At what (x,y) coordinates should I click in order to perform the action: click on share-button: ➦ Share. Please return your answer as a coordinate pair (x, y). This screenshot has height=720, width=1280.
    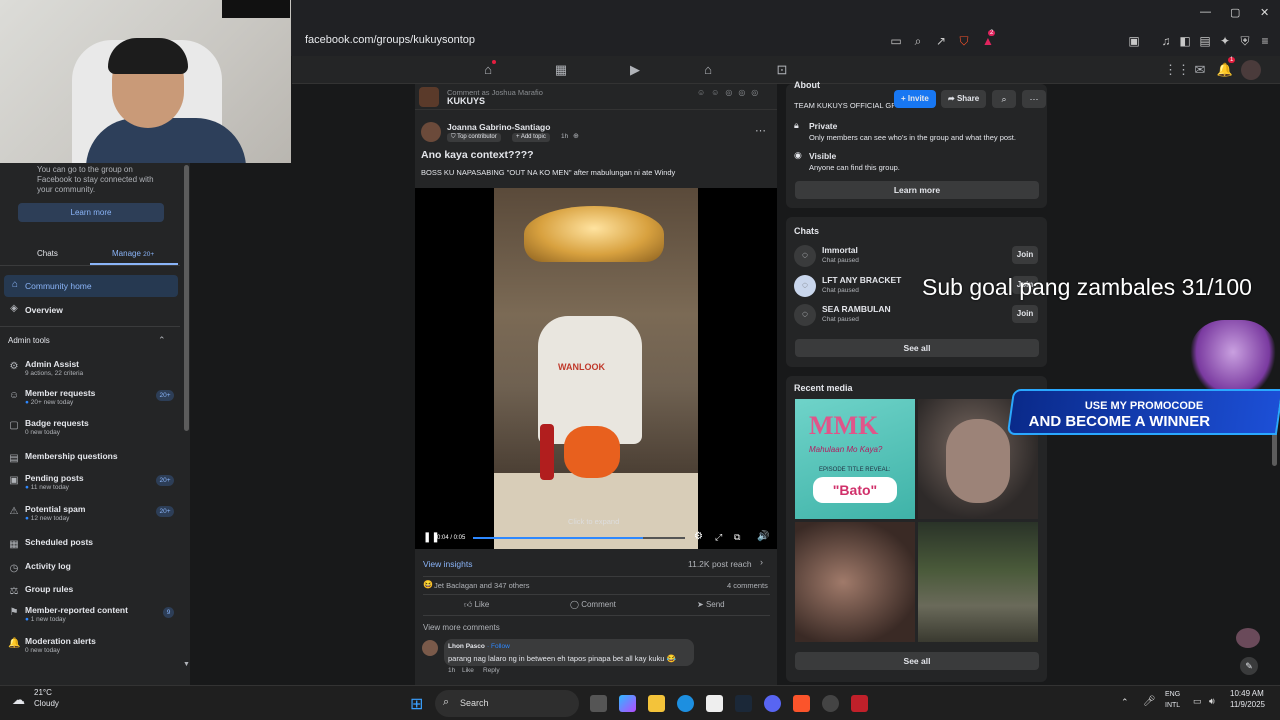
    Looking at the image, I should click on (964, 99).